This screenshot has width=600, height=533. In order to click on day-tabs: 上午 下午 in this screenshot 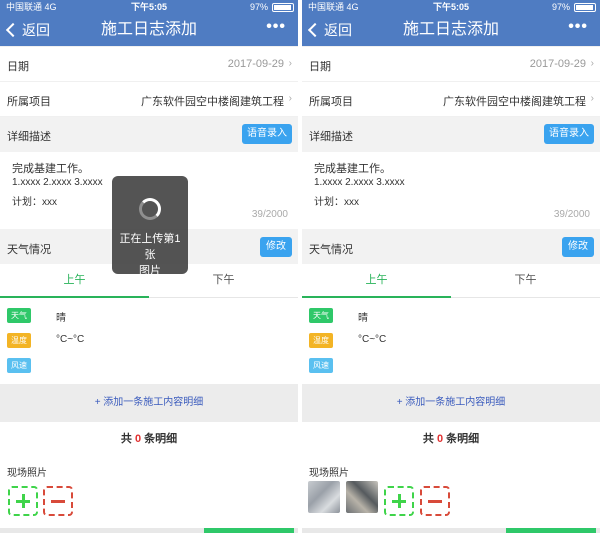, I will do `click(451, 281)`.